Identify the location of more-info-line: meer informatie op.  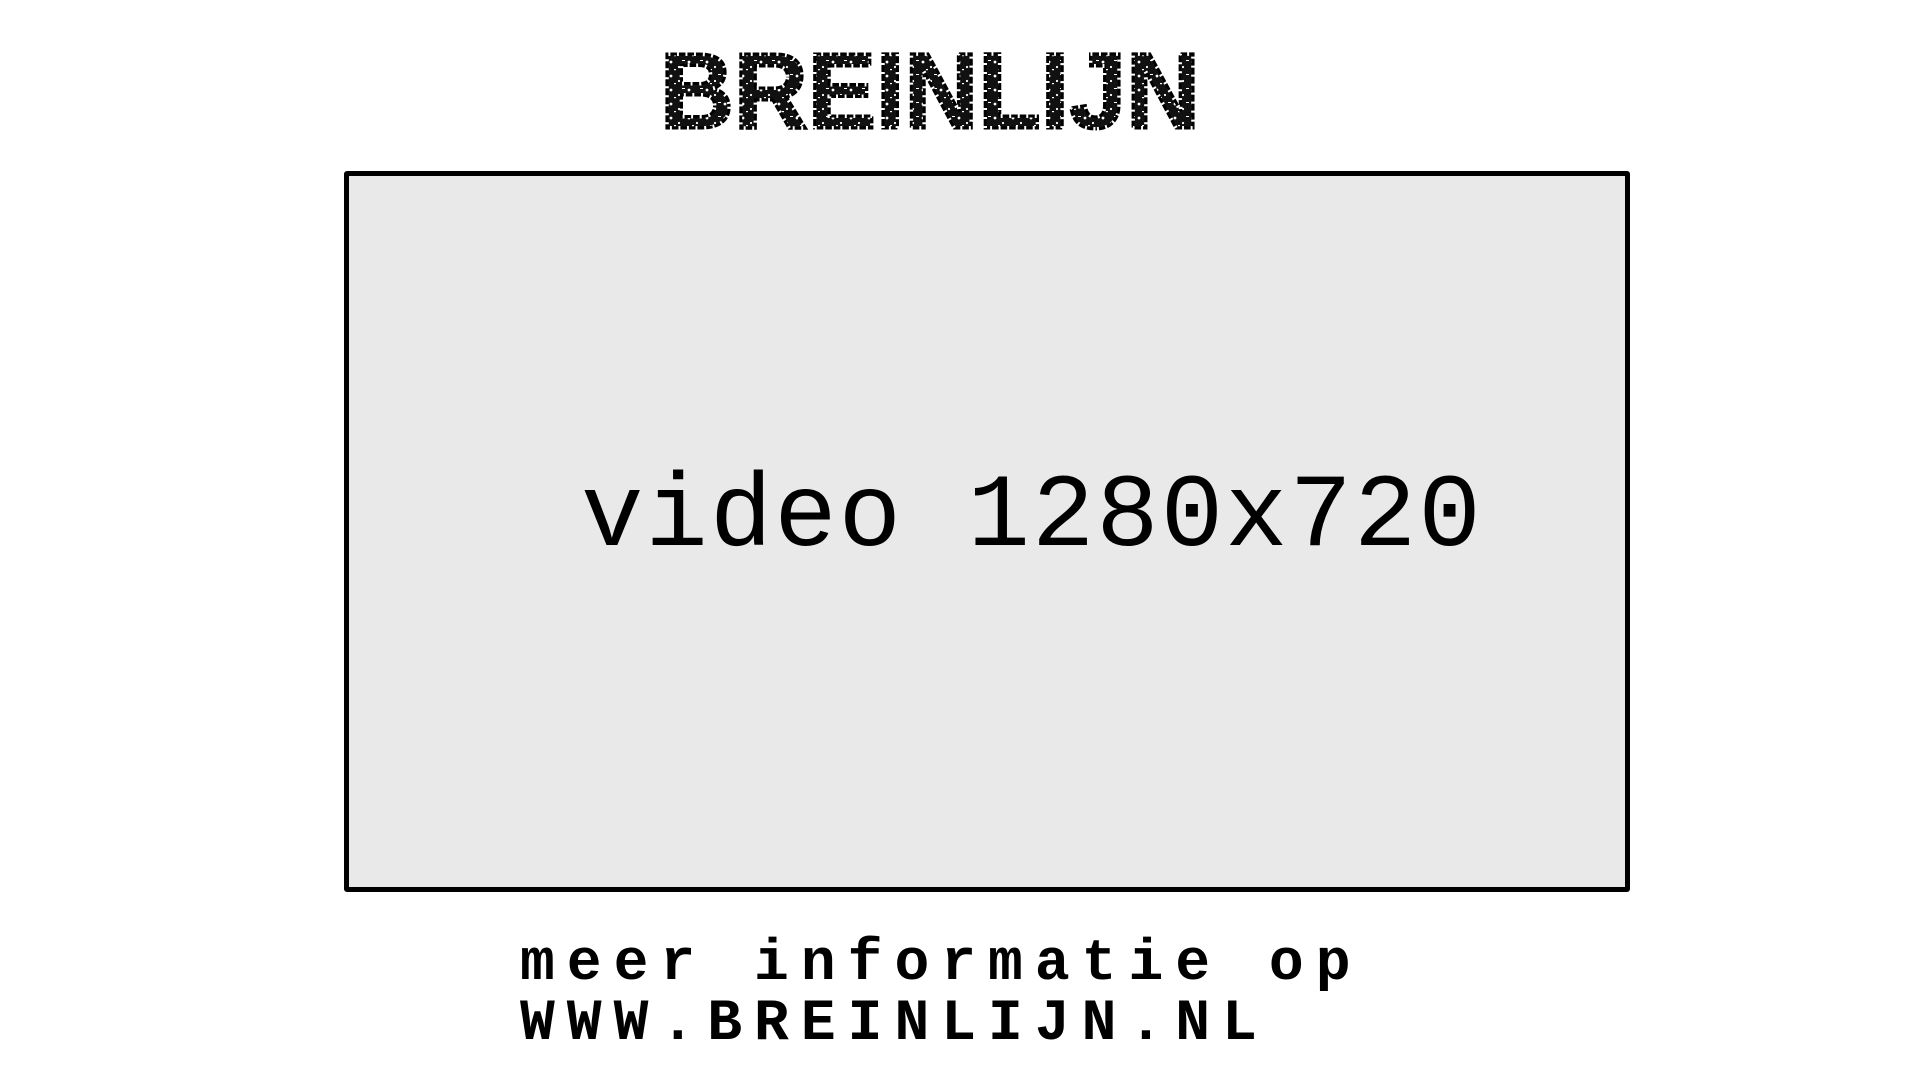
(941, 964).